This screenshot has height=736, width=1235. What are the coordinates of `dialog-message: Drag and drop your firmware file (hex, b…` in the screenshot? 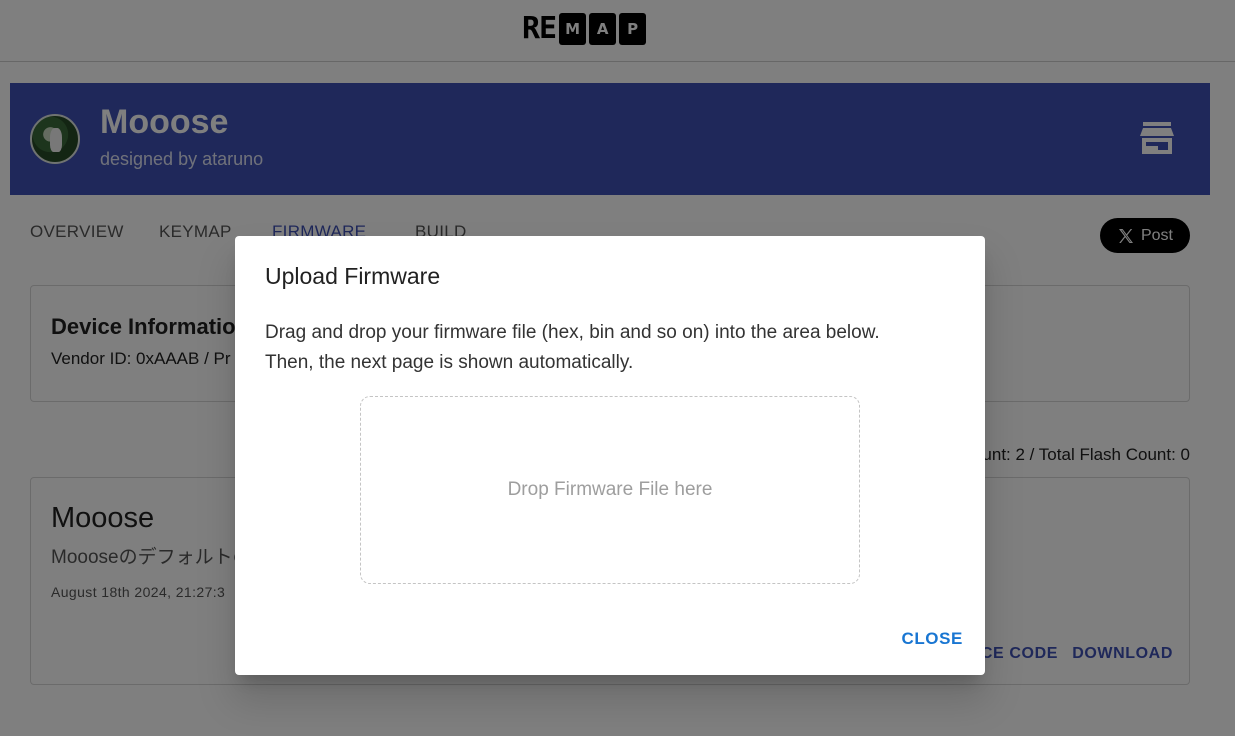 It's located at (572, 348).